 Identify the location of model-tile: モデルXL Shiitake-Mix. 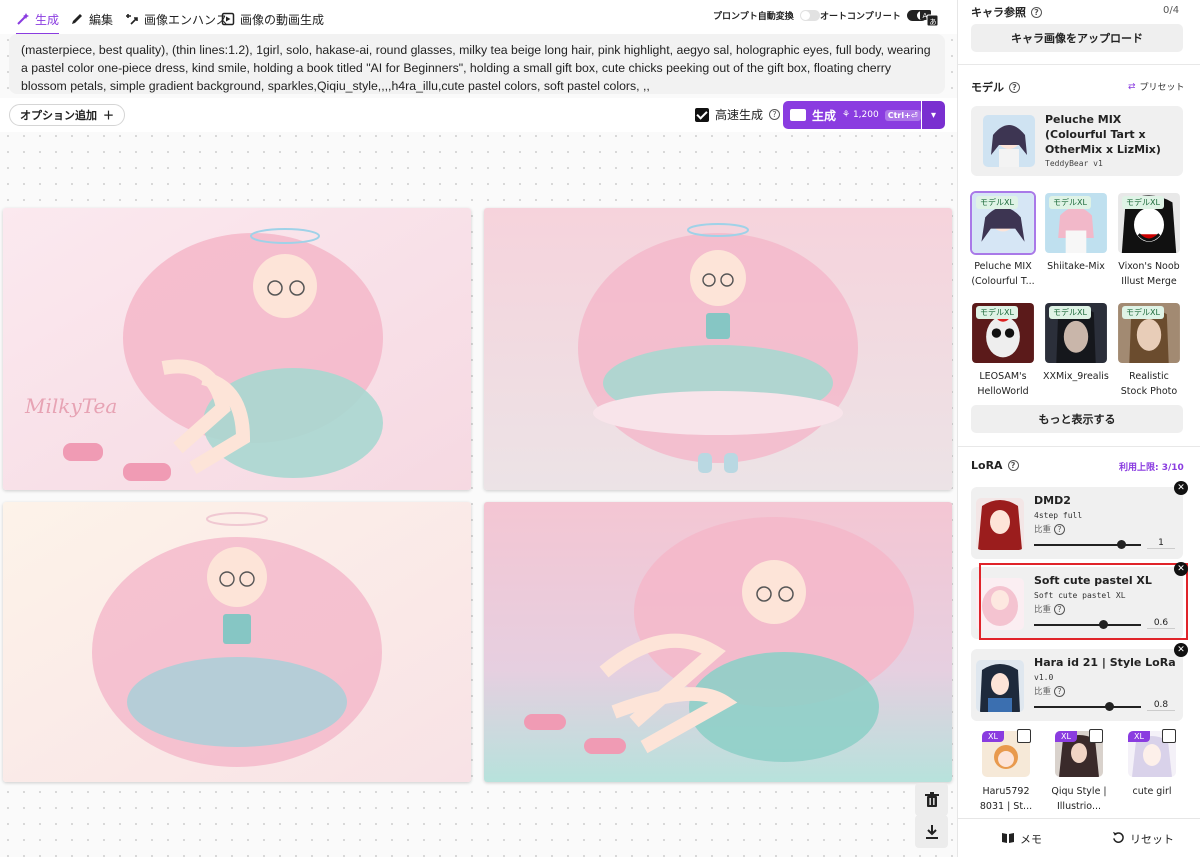
(1076, 240).